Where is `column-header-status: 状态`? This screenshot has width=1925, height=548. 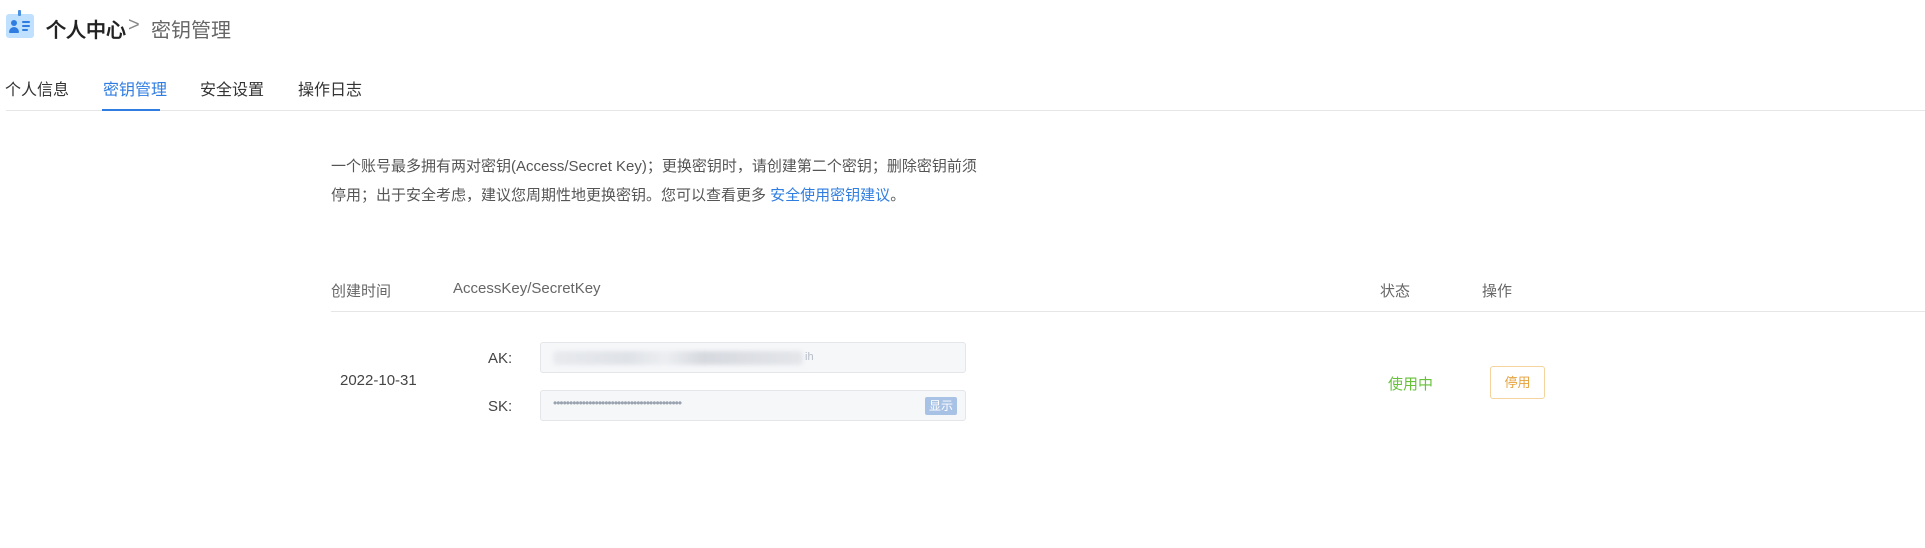
column-header-status: 状态 is located at coordinates (1395, 291).